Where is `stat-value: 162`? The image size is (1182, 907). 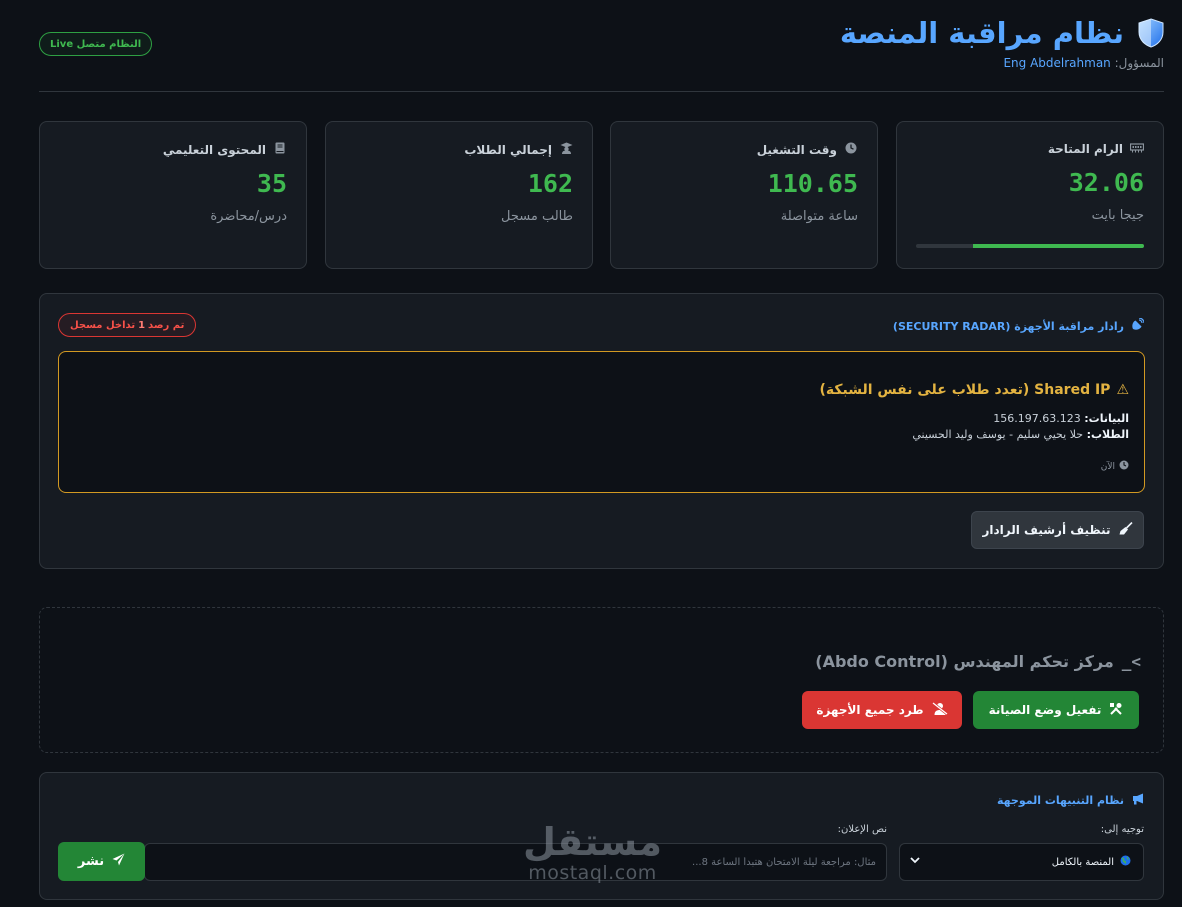
stat-value: 162 is located at coordinates (550, 183).